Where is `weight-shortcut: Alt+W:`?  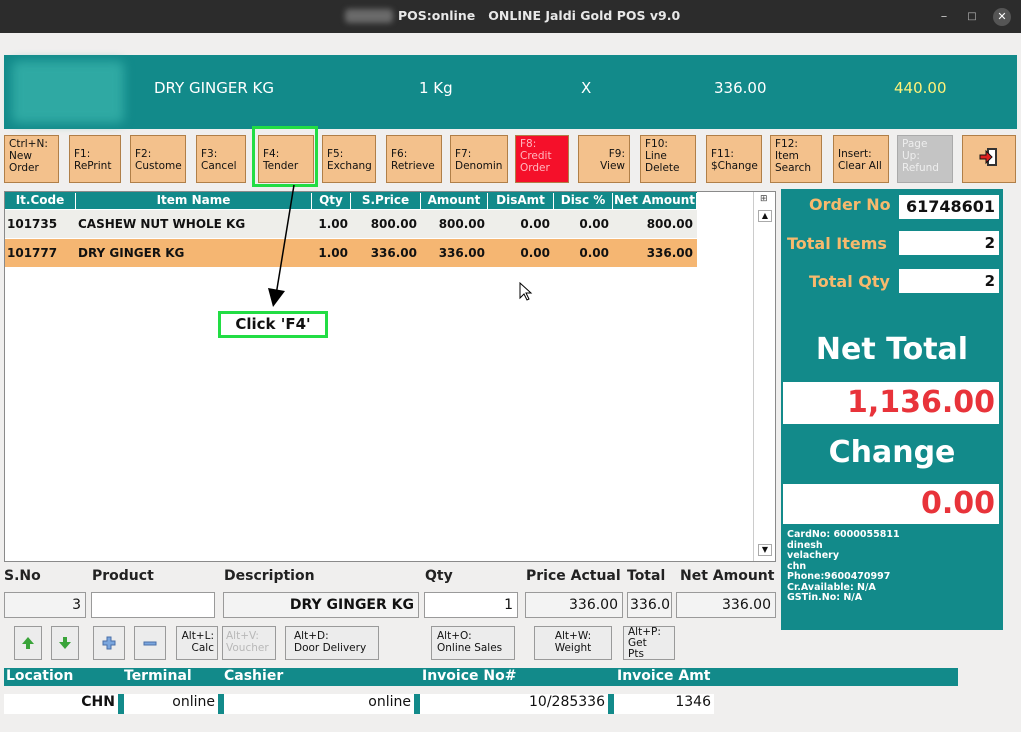 weight-shortcut: Alt+W: is located at coordinates (573, 636).